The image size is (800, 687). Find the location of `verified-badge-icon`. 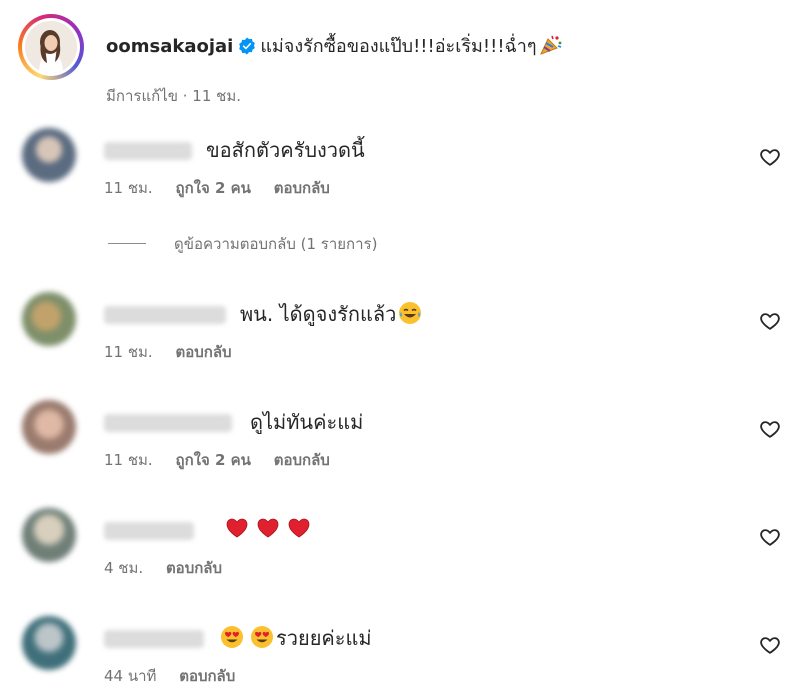

verified-badge-icon is located at coordinates (247, 49).